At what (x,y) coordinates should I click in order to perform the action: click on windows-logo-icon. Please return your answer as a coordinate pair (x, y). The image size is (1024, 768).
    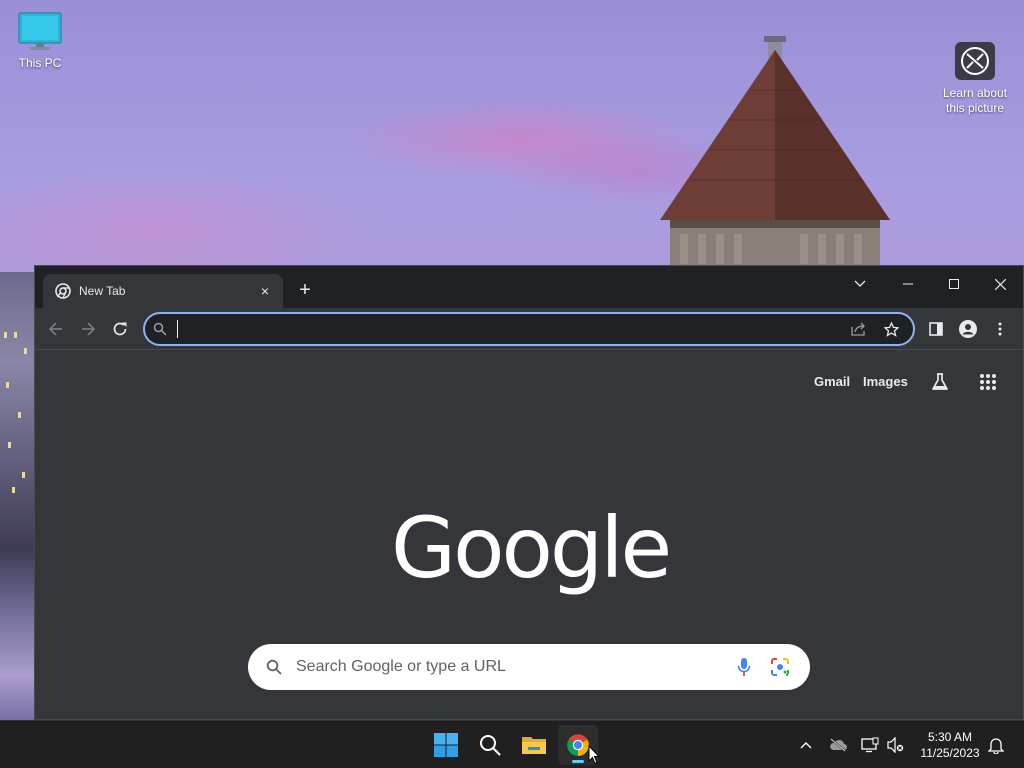
    Looking at the image, I should click on (446, 745).